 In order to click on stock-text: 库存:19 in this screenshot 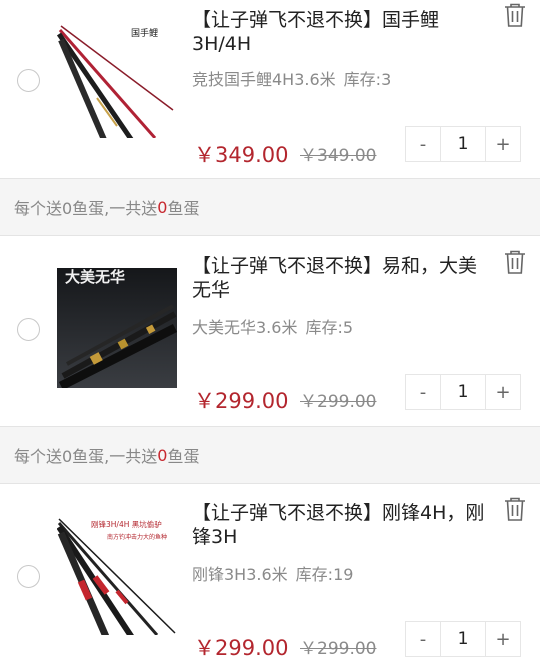, I will do `click(324, 574)`.